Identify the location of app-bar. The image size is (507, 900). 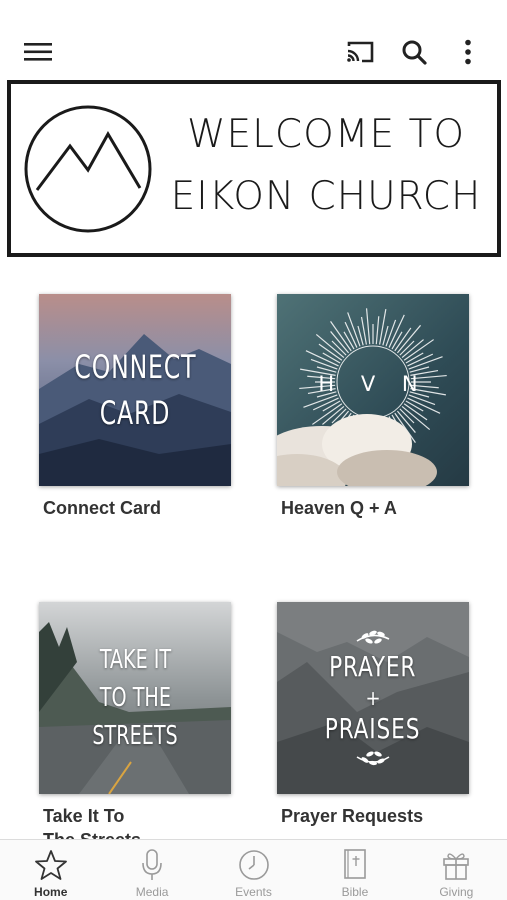
(253, 40).